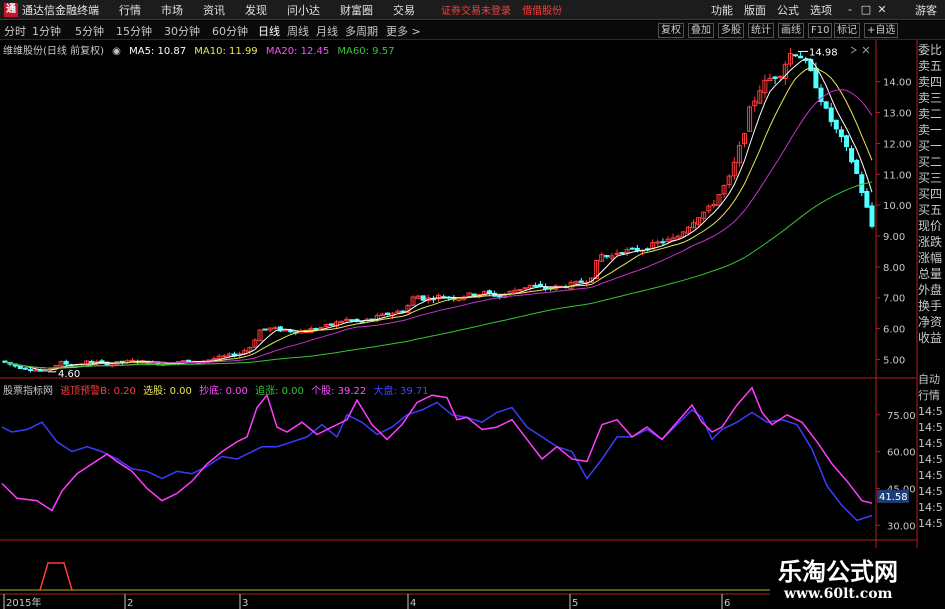  What do you see at coordinates (931, 194) in the screenshot?
I see `quote-tab-9: 买四` at bounding box center [931, 194].